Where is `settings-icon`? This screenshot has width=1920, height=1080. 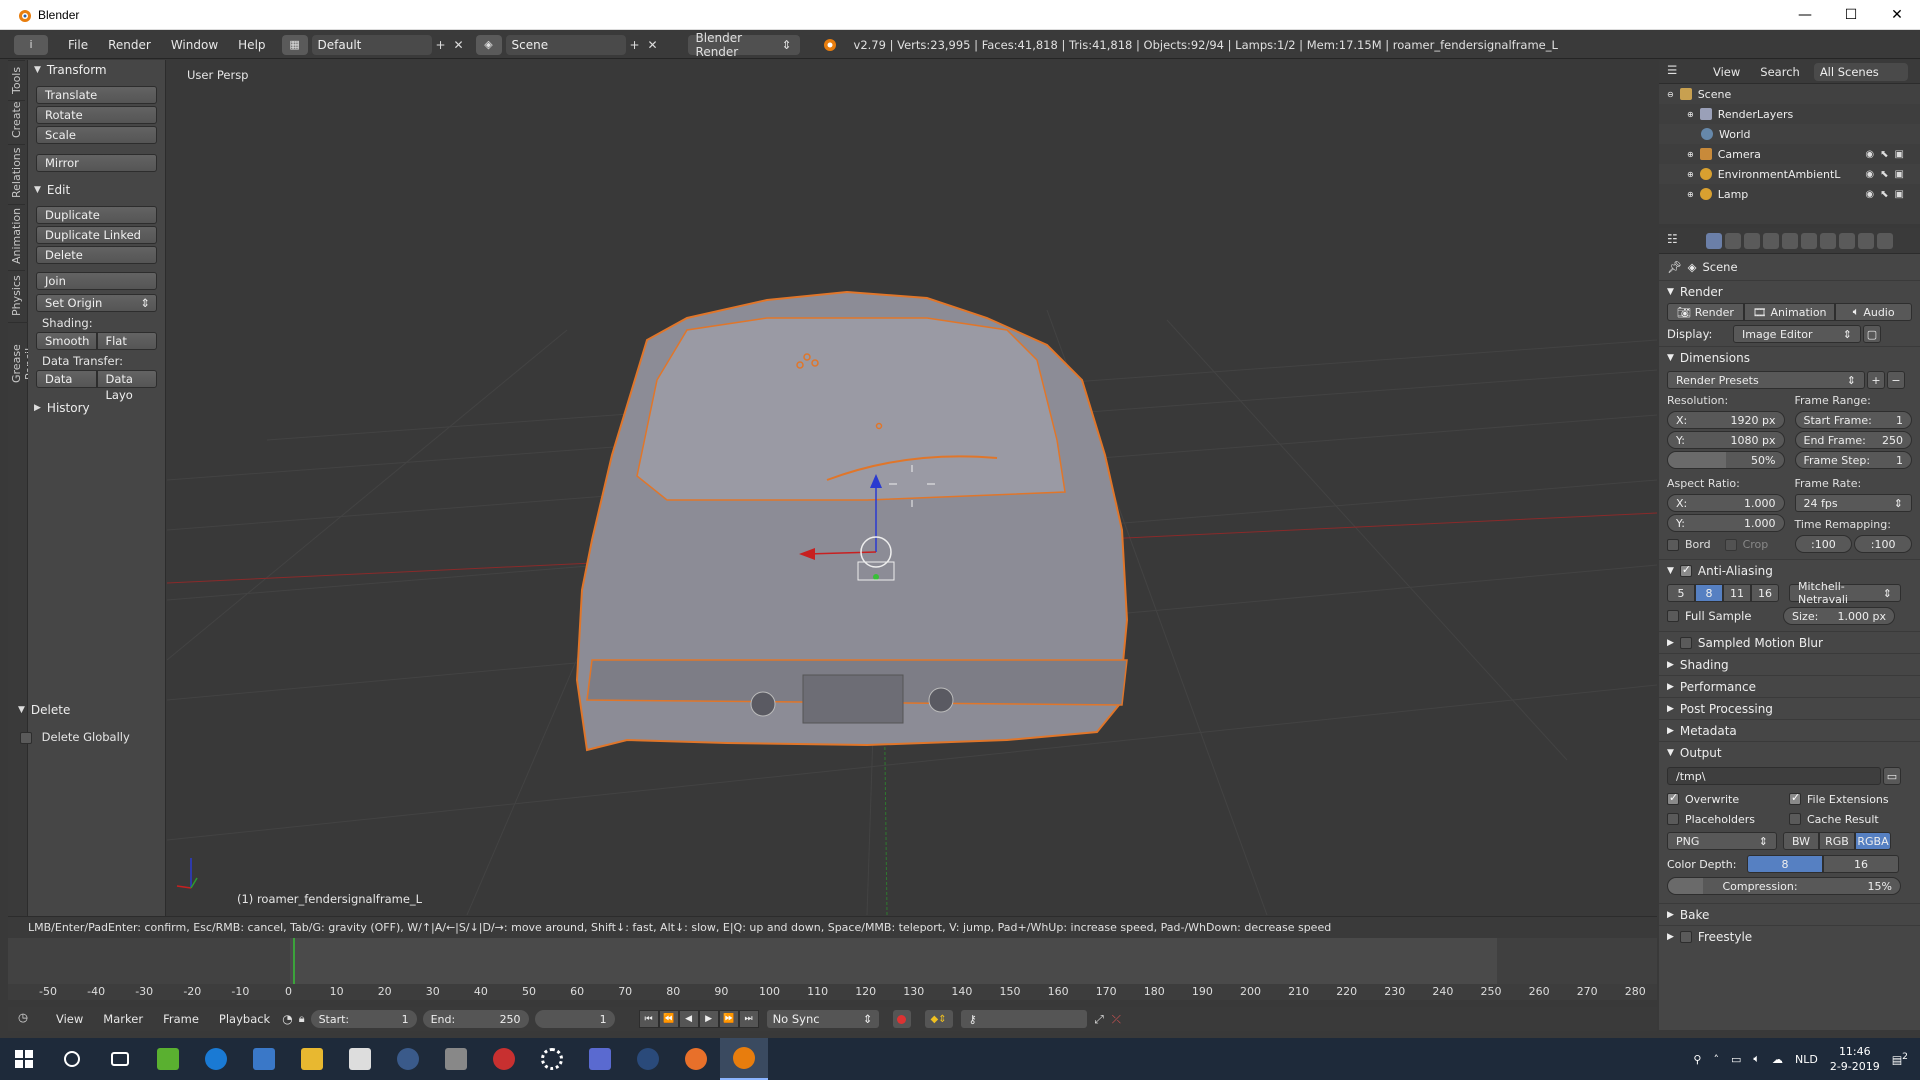 settings-icon is located at coordinates (552, 1059).